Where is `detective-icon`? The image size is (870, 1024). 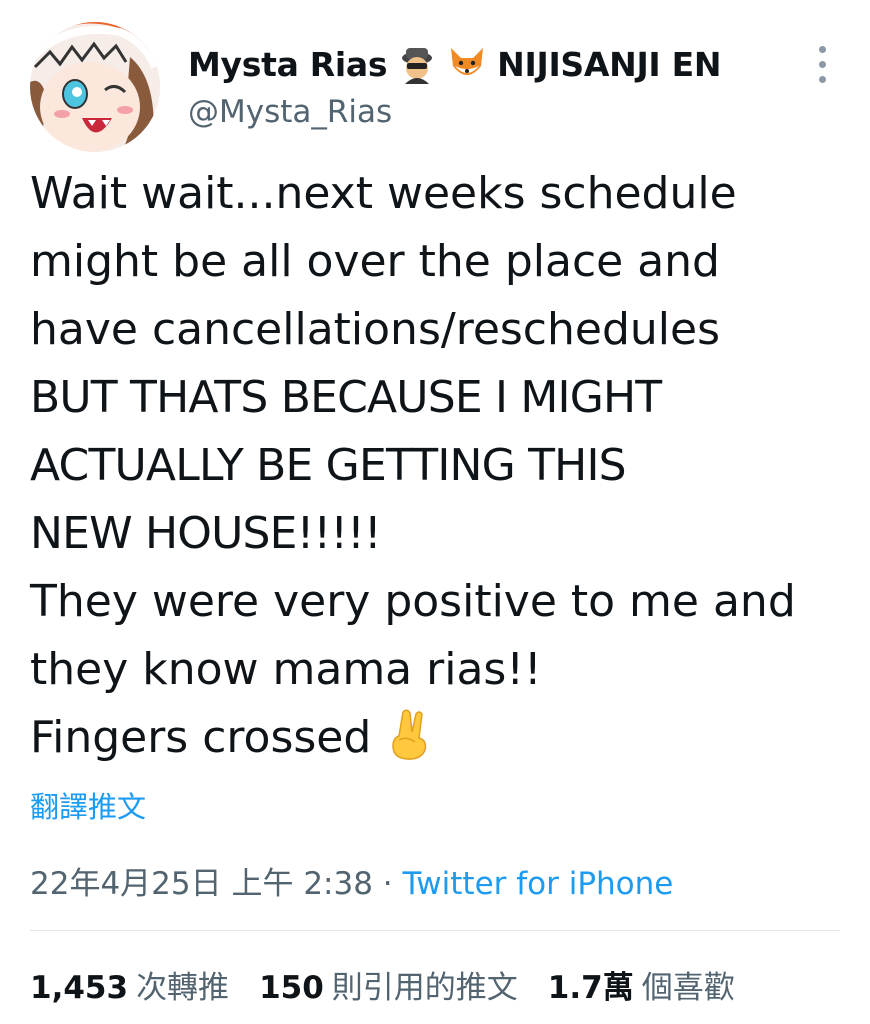 detective-icon is located at coordinates (417, 66).